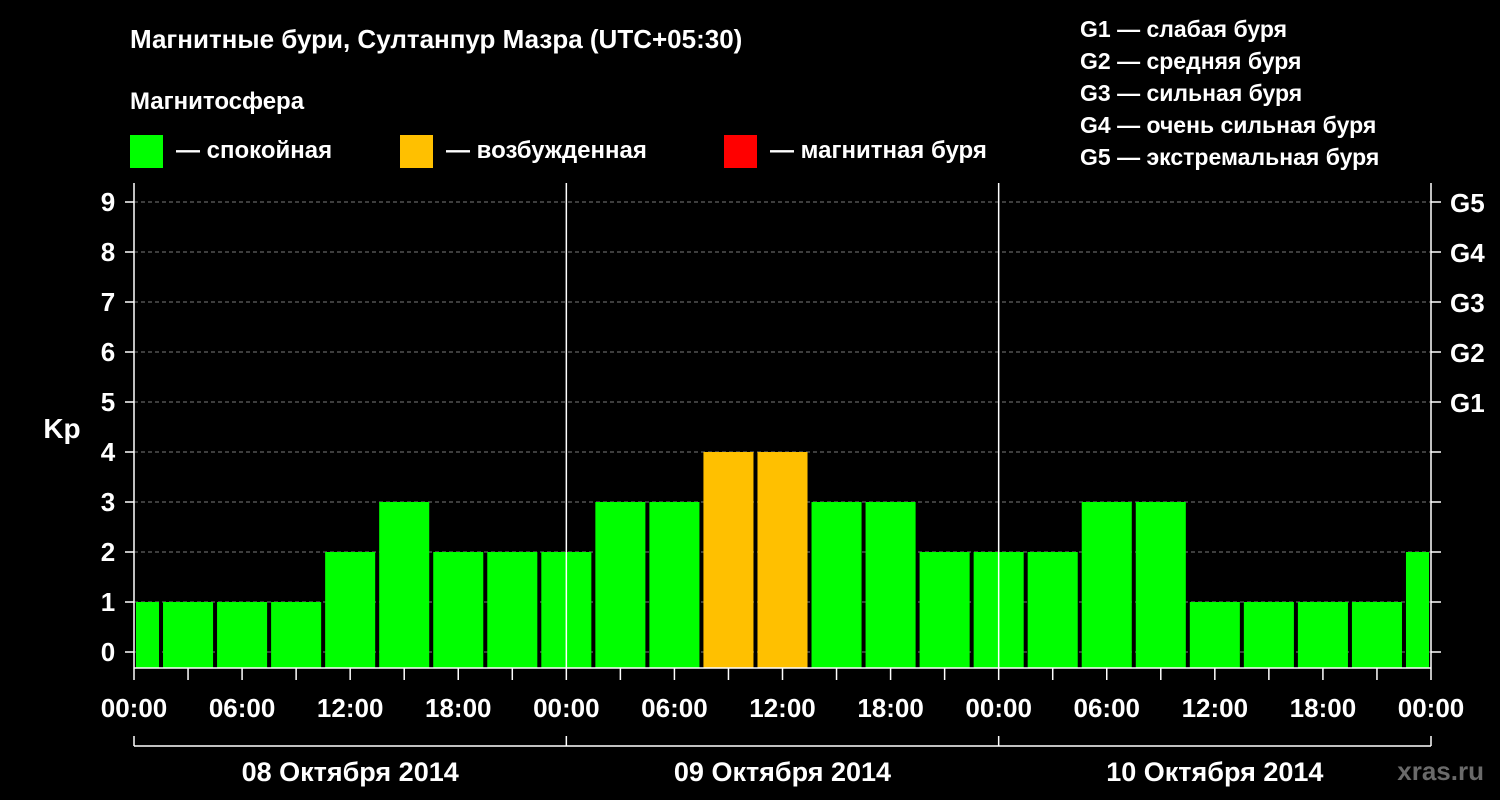 Image resolution: width=1500 pixels, height=800 pixels. What do you see at coordinates (1467, 403) in the screenshot?
I see `g-level-label-g1: G1` at bounding box center [1467, 403].